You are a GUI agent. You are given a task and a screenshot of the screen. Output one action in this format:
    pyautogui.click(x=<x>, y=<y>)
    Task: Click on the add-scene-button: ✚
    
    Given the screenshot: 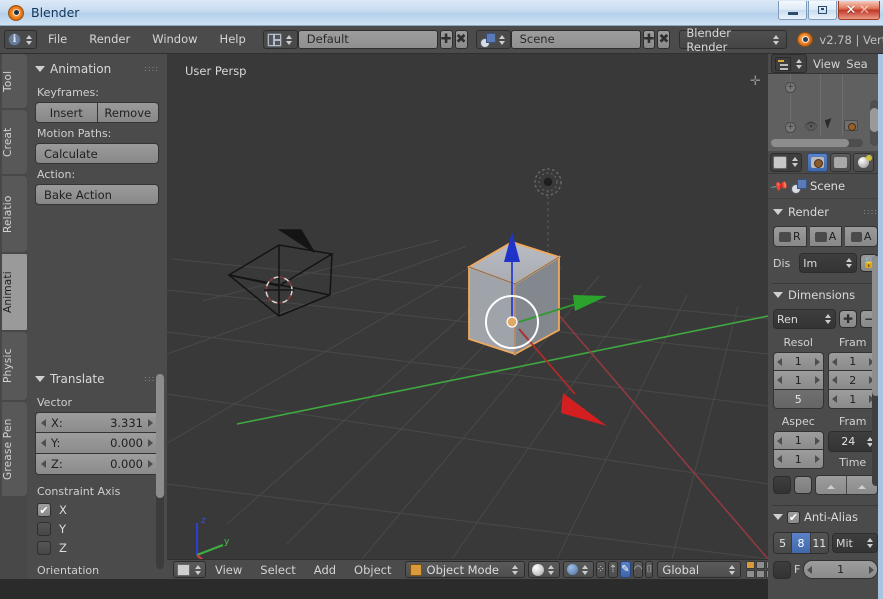 What is the action you would take?
    pyautogui.click(x=649, y=39)
    